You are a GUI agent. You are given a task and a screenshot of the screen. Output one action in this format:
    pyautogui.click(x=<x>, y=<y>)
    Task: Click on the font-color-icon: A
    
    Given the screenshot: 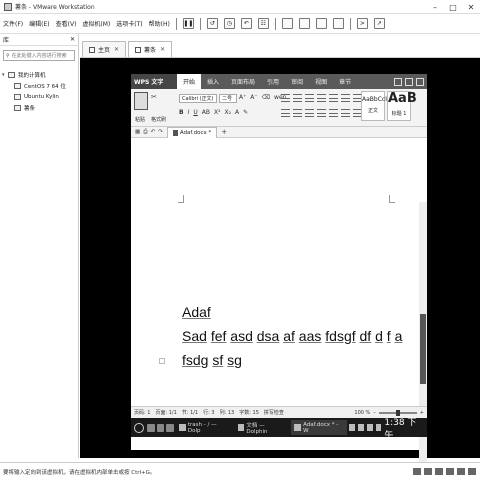 What is the action you would take?
    pyautogui.click(x=237, y=112)
    